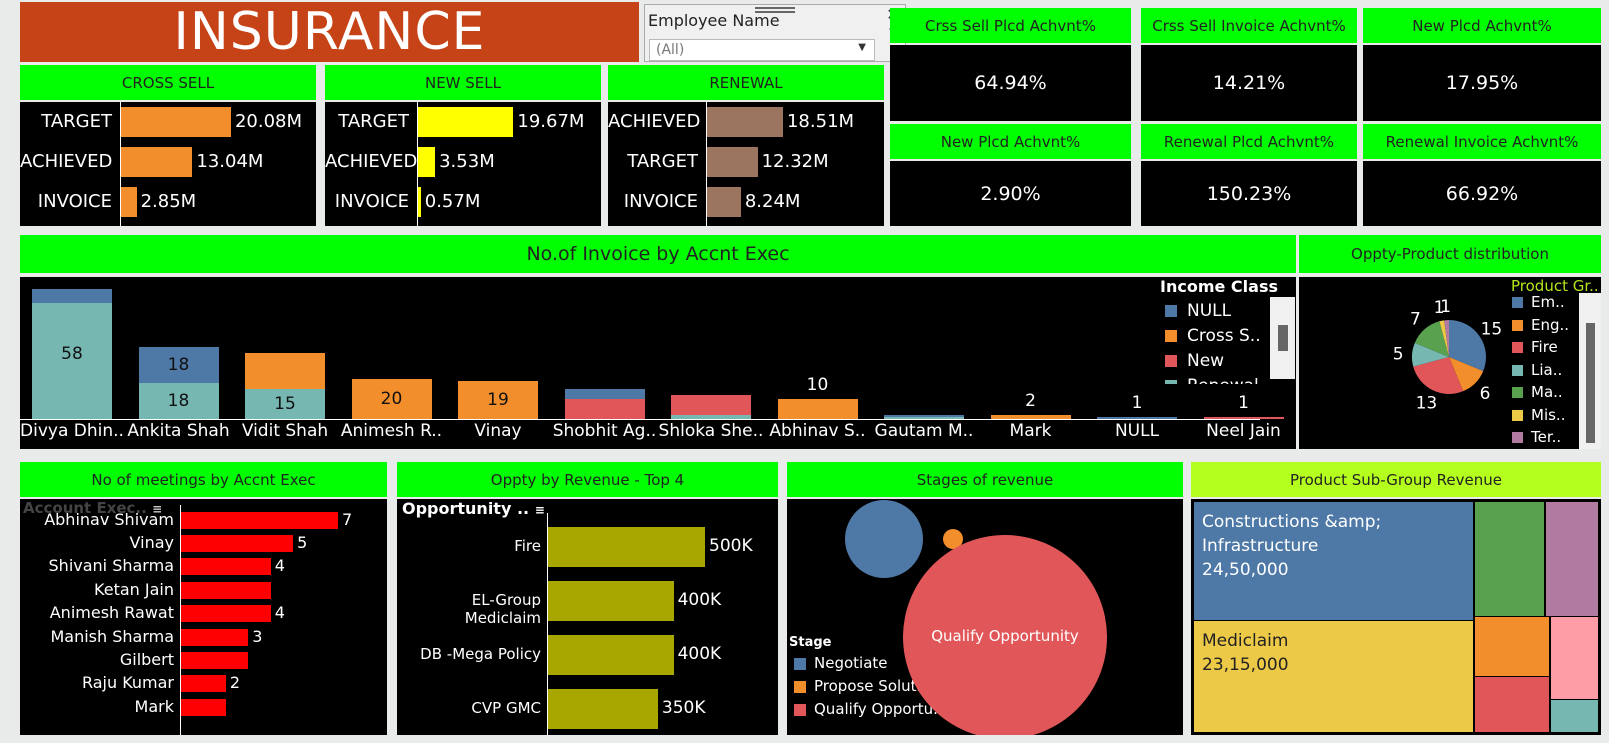  Describe the element at coordinates (506, 708) in the screenshot. I see `bar-label: CVP GMC` at that location.